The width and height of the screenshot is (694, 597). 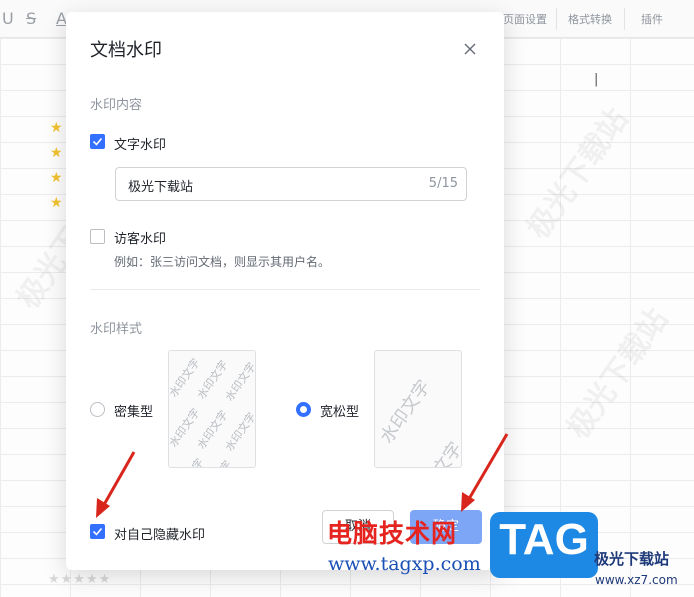 I want to click on site-url-watermark: www.xz7.com, so click(x=636, y=580).